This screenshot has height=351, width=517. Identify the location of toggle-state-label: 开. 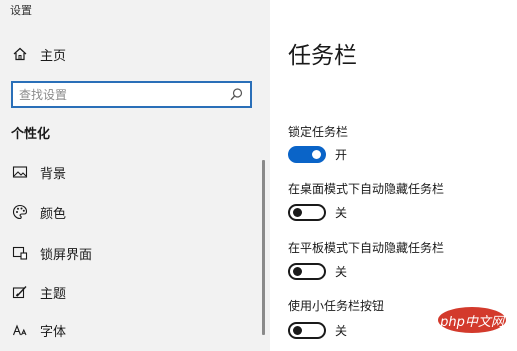
(341, 155).